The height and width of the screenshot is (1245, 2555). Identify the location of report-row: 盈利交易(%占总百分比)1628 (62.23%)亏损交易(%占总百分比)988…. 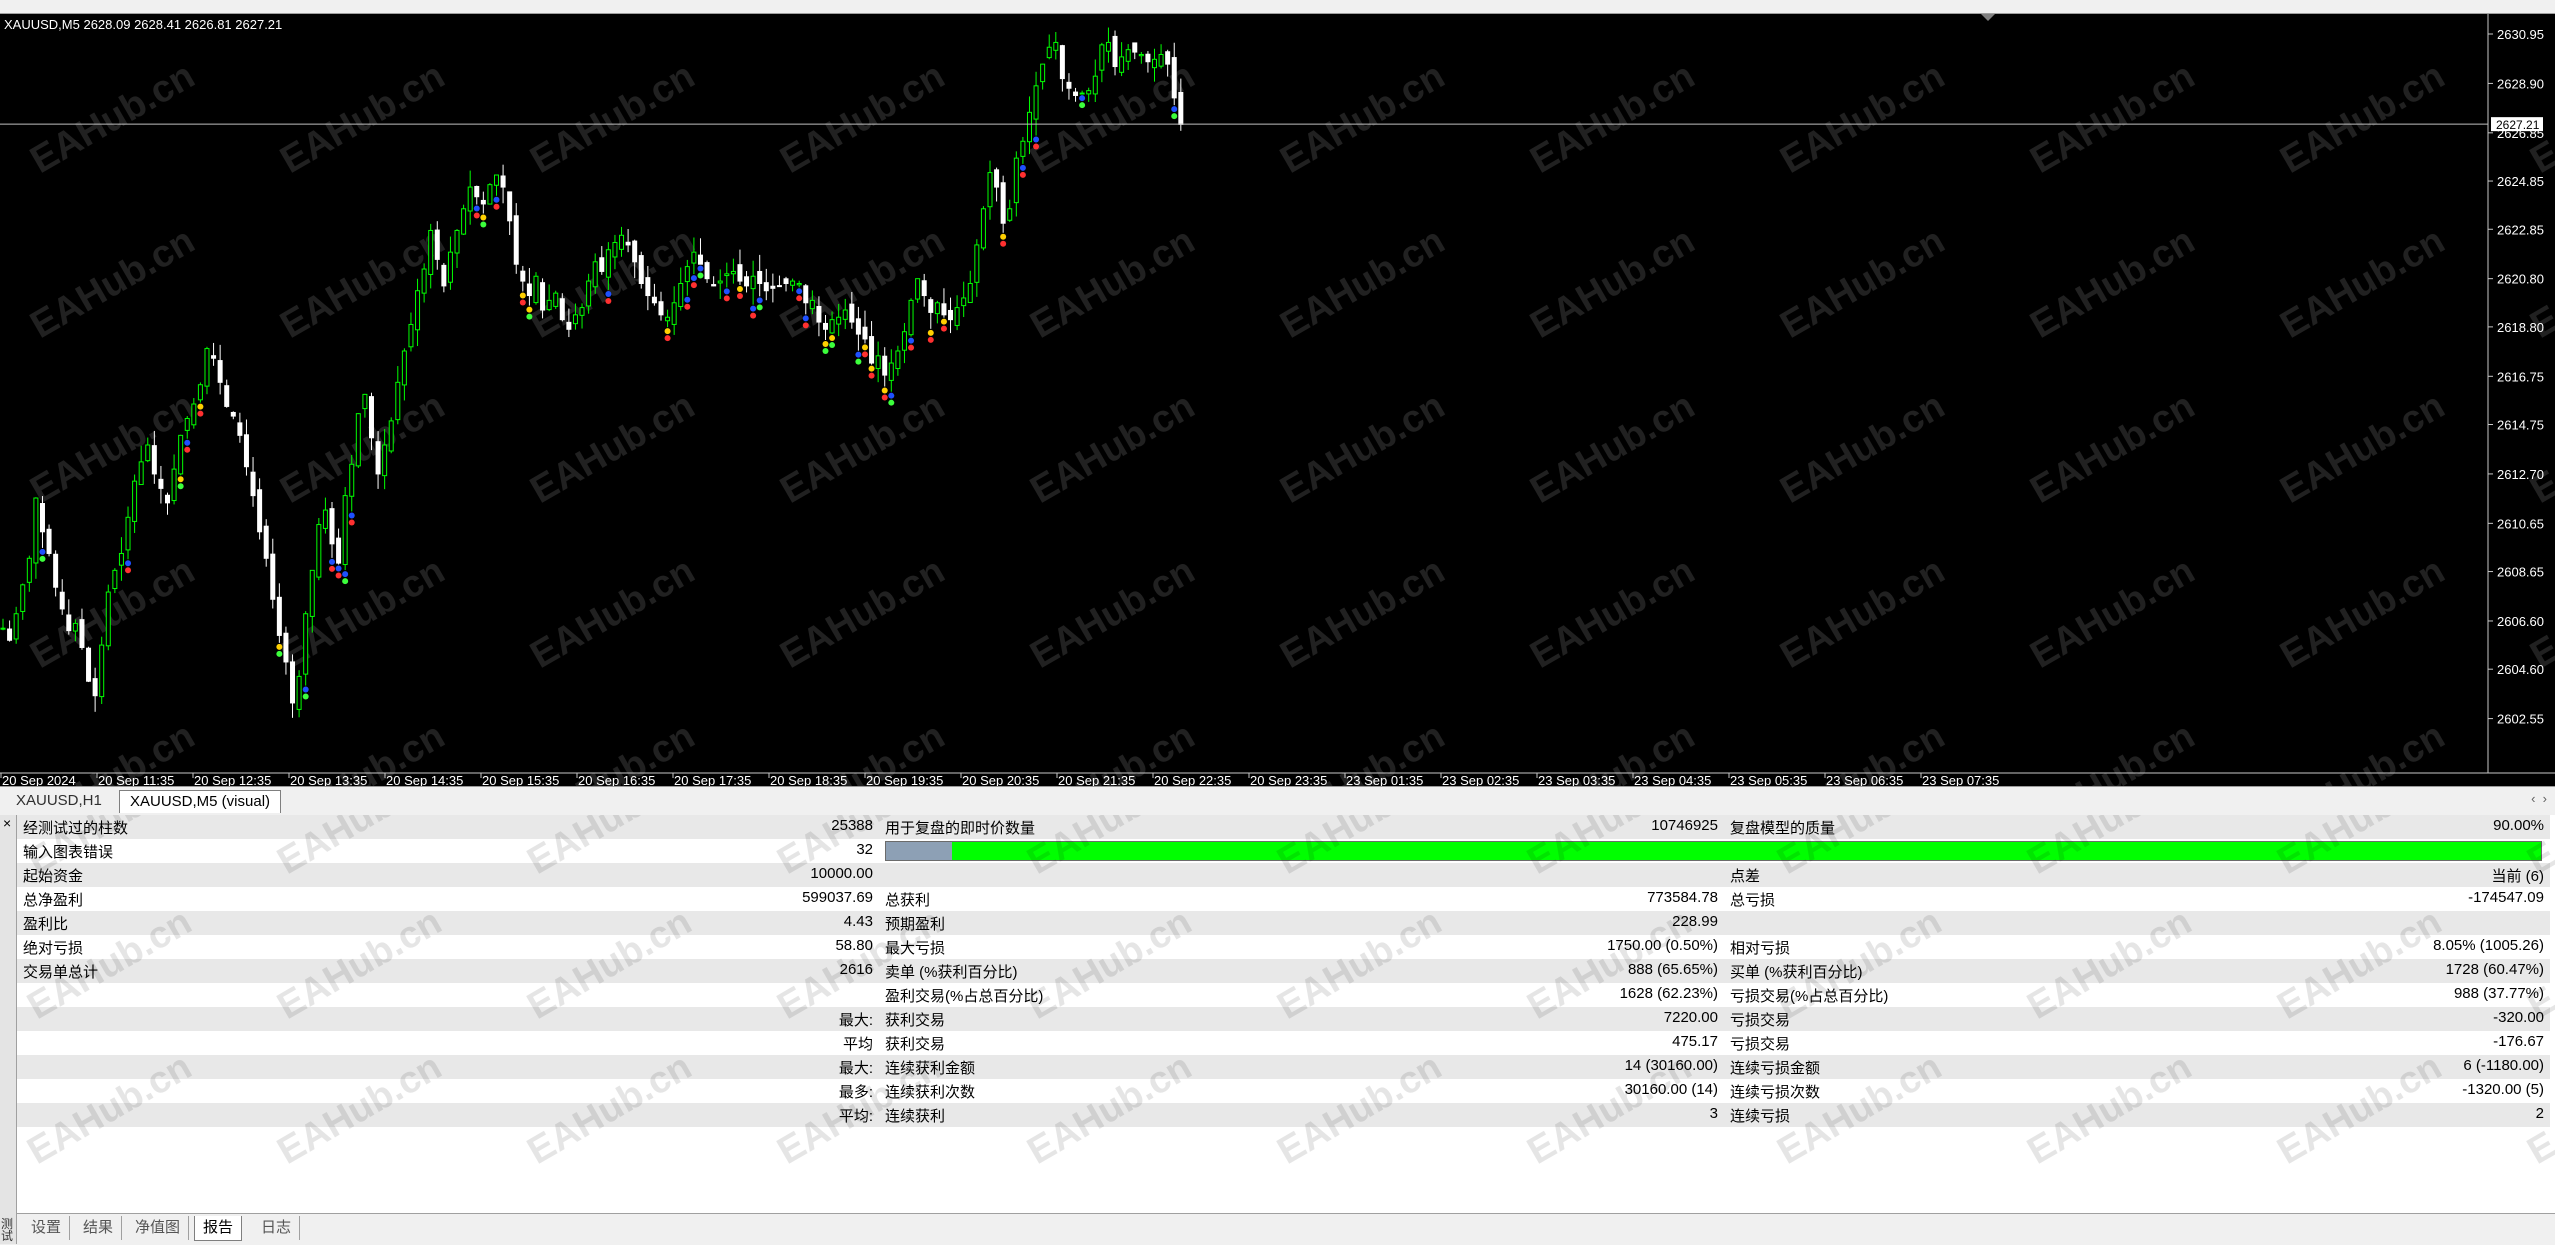
(1283, 995).